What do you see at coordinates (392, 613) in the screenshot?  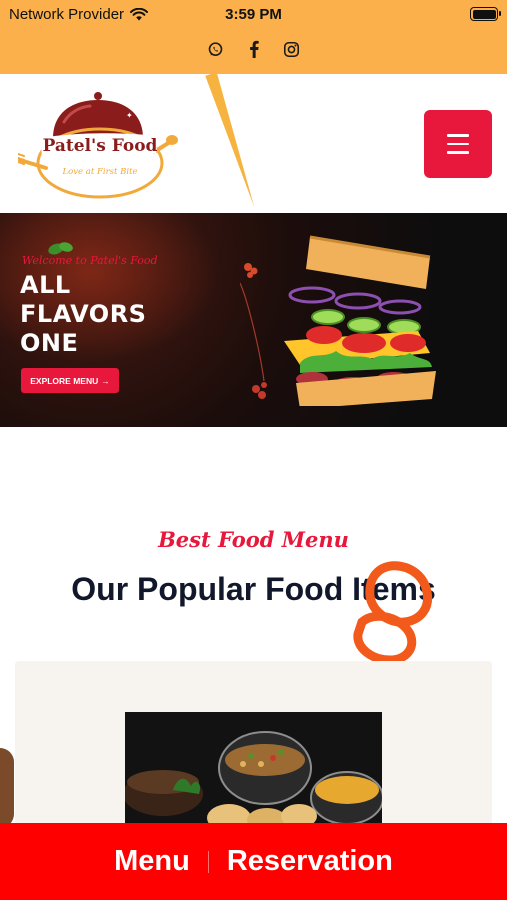 I see `bell-pepper-slice-decoration` at bounding box center [392, 613].